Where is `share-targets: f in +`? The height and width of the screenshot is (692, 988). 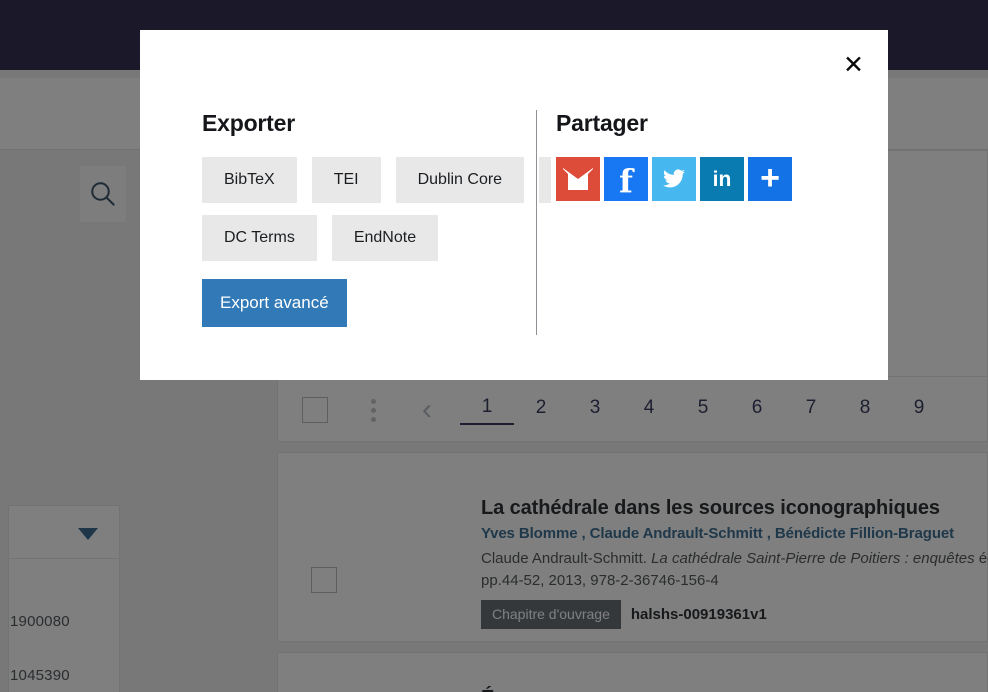
share-targets: f in + is located at coordinates (706, 179).